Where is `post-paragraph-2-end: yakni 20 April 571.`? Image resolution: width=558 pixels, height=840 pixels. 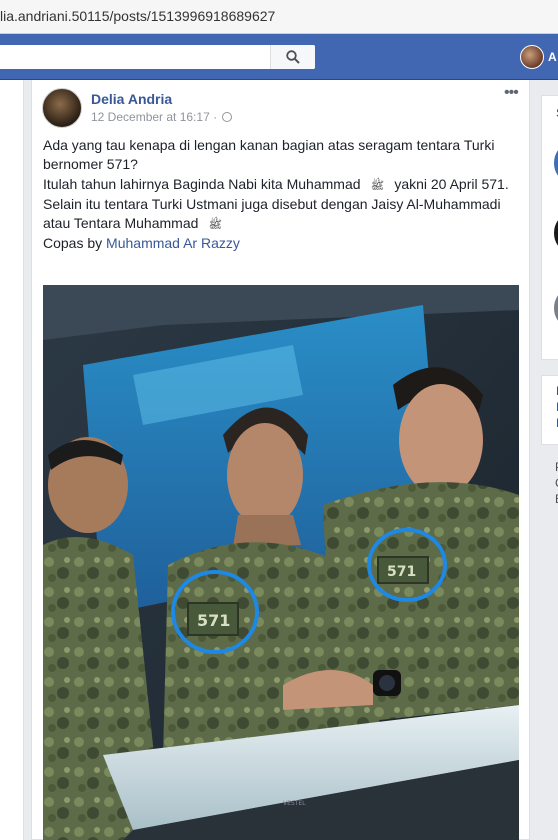
post-paragraph-2-end: yakni 20 April 571. is located at coordinates (451, 183).